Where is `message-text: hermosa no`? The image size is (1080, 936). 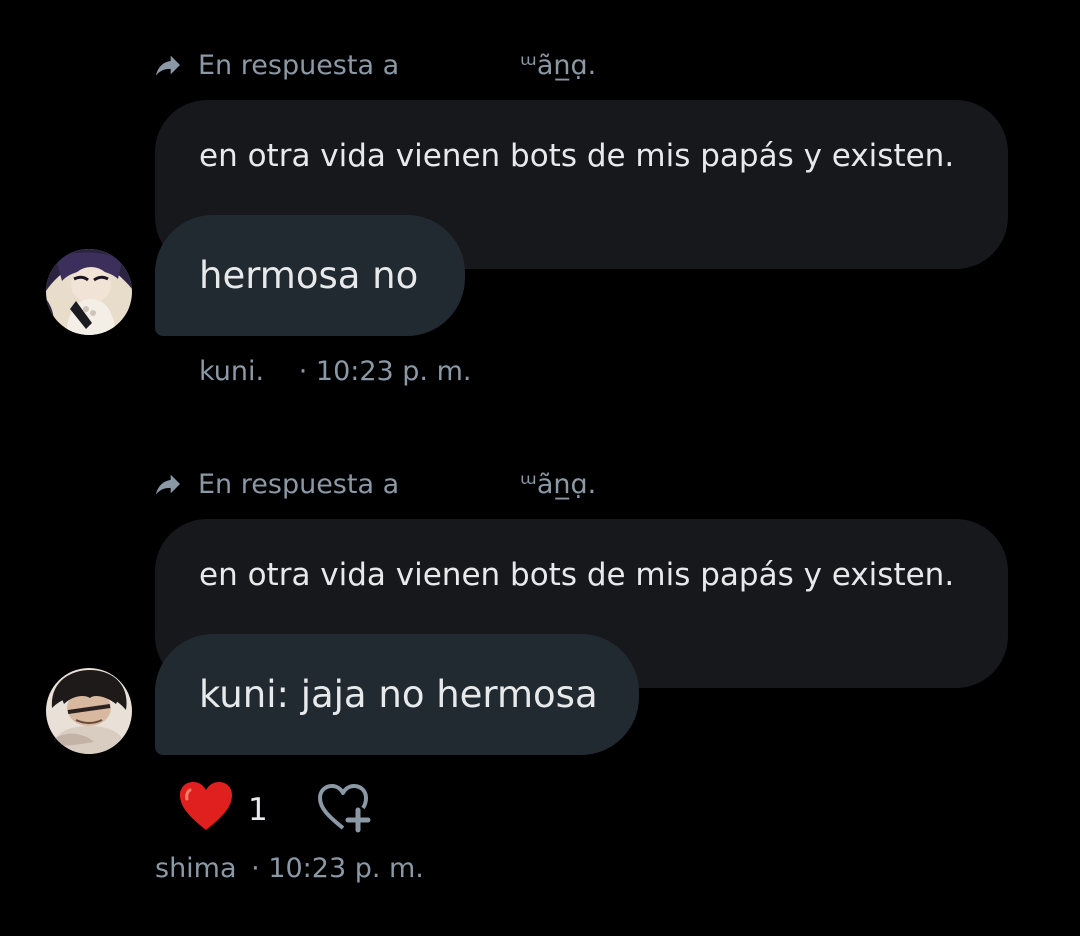
message-text: hermosa no is located at coordinates (309, 275).